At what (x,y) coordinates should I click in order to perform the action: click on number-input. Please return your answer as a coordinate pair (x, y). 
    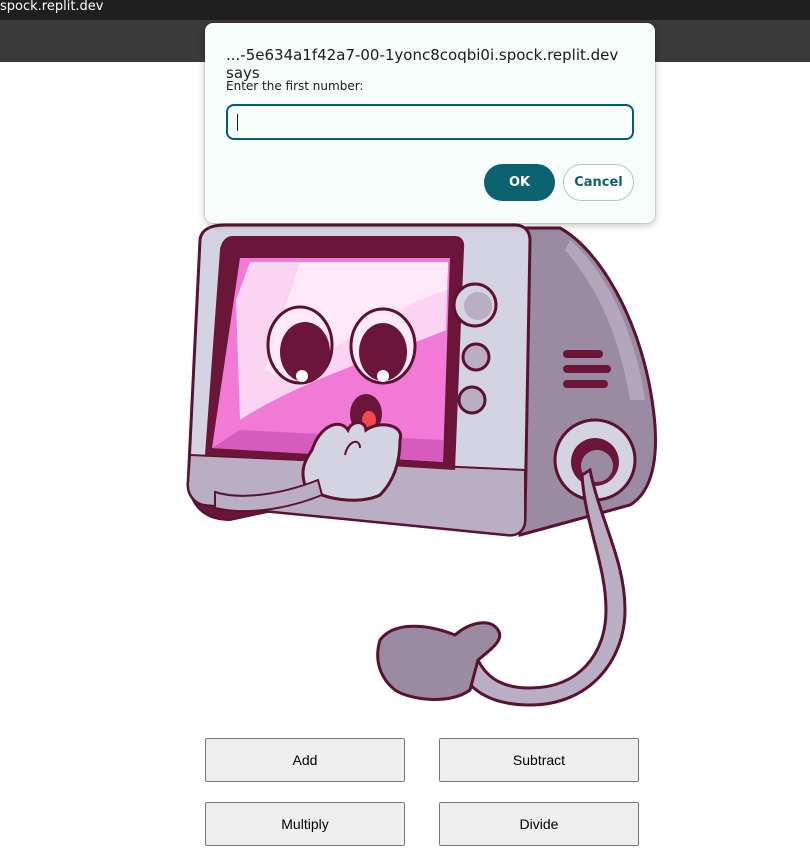
    Looking at the image, I should click on (430, 122).